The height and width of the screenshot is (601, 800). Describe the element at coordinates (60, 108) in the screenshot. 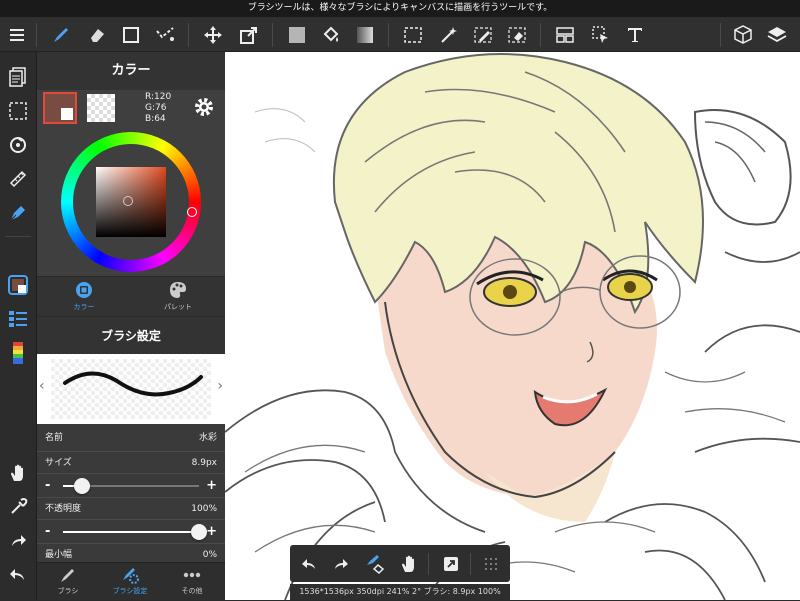

I see `main-color-swatch` at that location.